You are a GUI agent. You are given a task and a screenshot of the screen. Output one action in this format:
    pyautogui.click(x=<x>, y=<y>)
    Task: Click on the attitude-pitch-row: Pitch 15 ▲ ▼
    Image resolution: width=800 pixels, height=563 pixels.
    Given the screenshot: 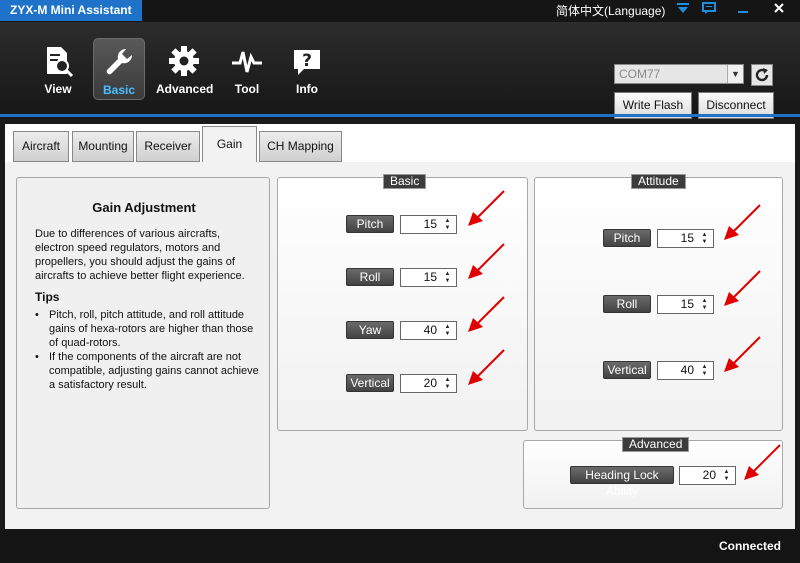 What is the action you would take?
    pyautogui.click(x=660, y=239)
    